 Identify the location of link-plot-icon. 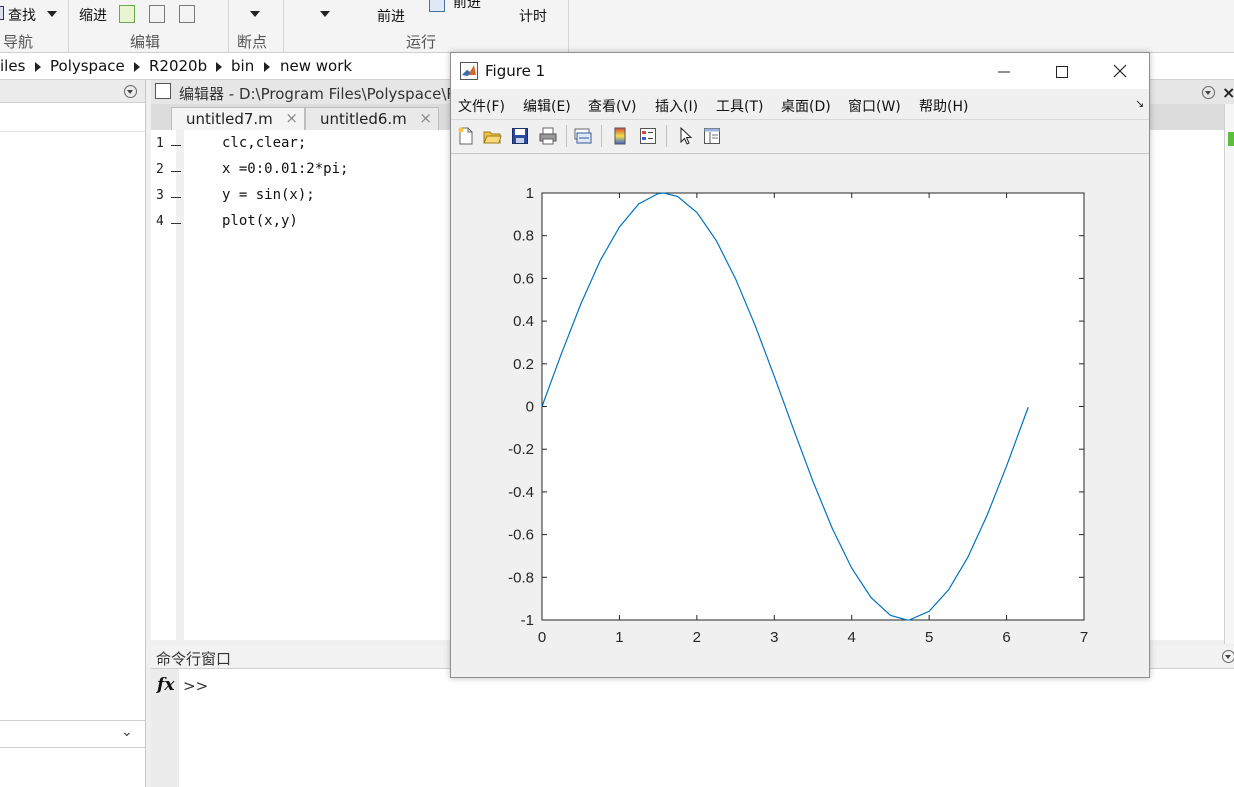
(583, 136).